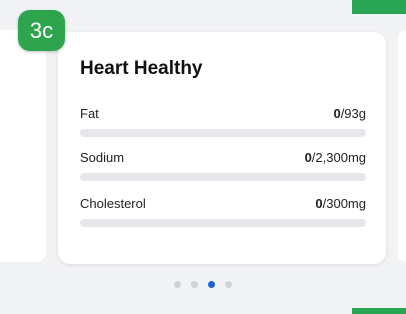 This screenshot has width=406, height=314. Describe the element at coordinates (89, 113) in the screenshot. I see `fat-label: Fat` at that location.